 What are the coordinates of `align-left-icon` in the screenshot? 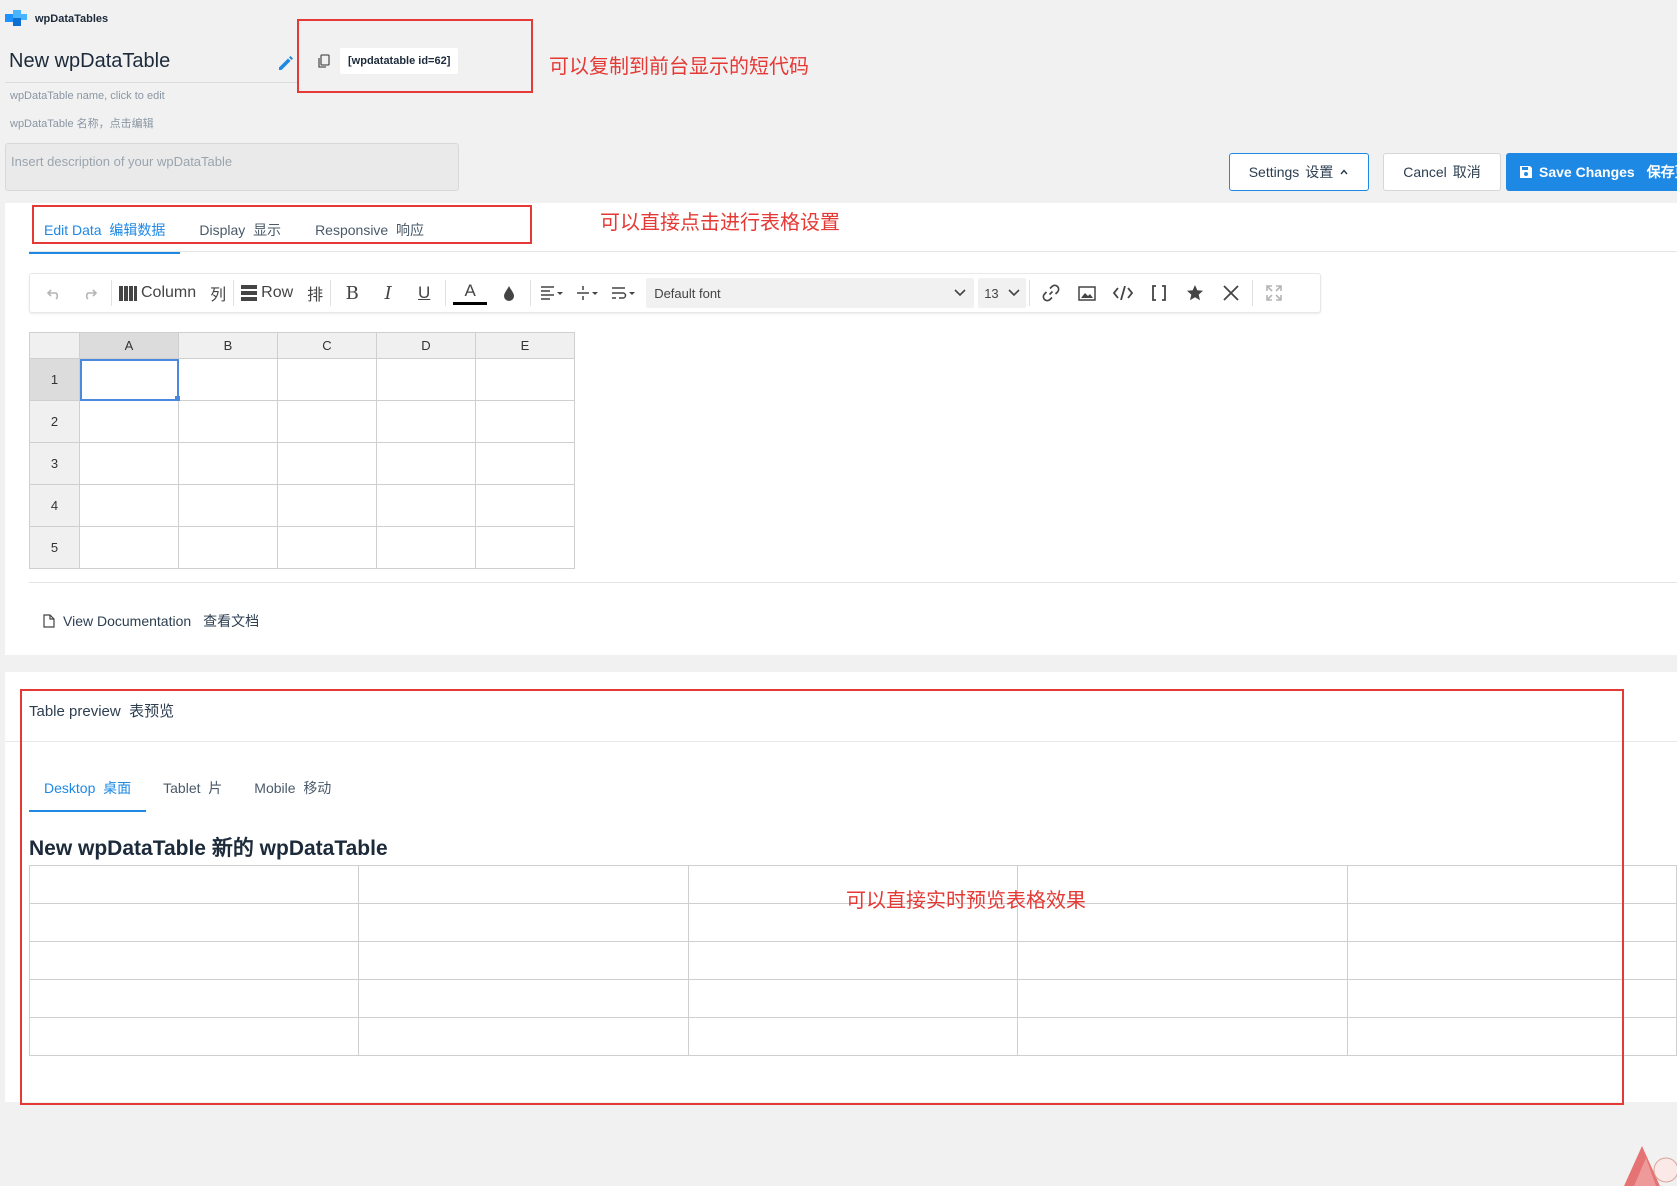 It's located at (552, 293).